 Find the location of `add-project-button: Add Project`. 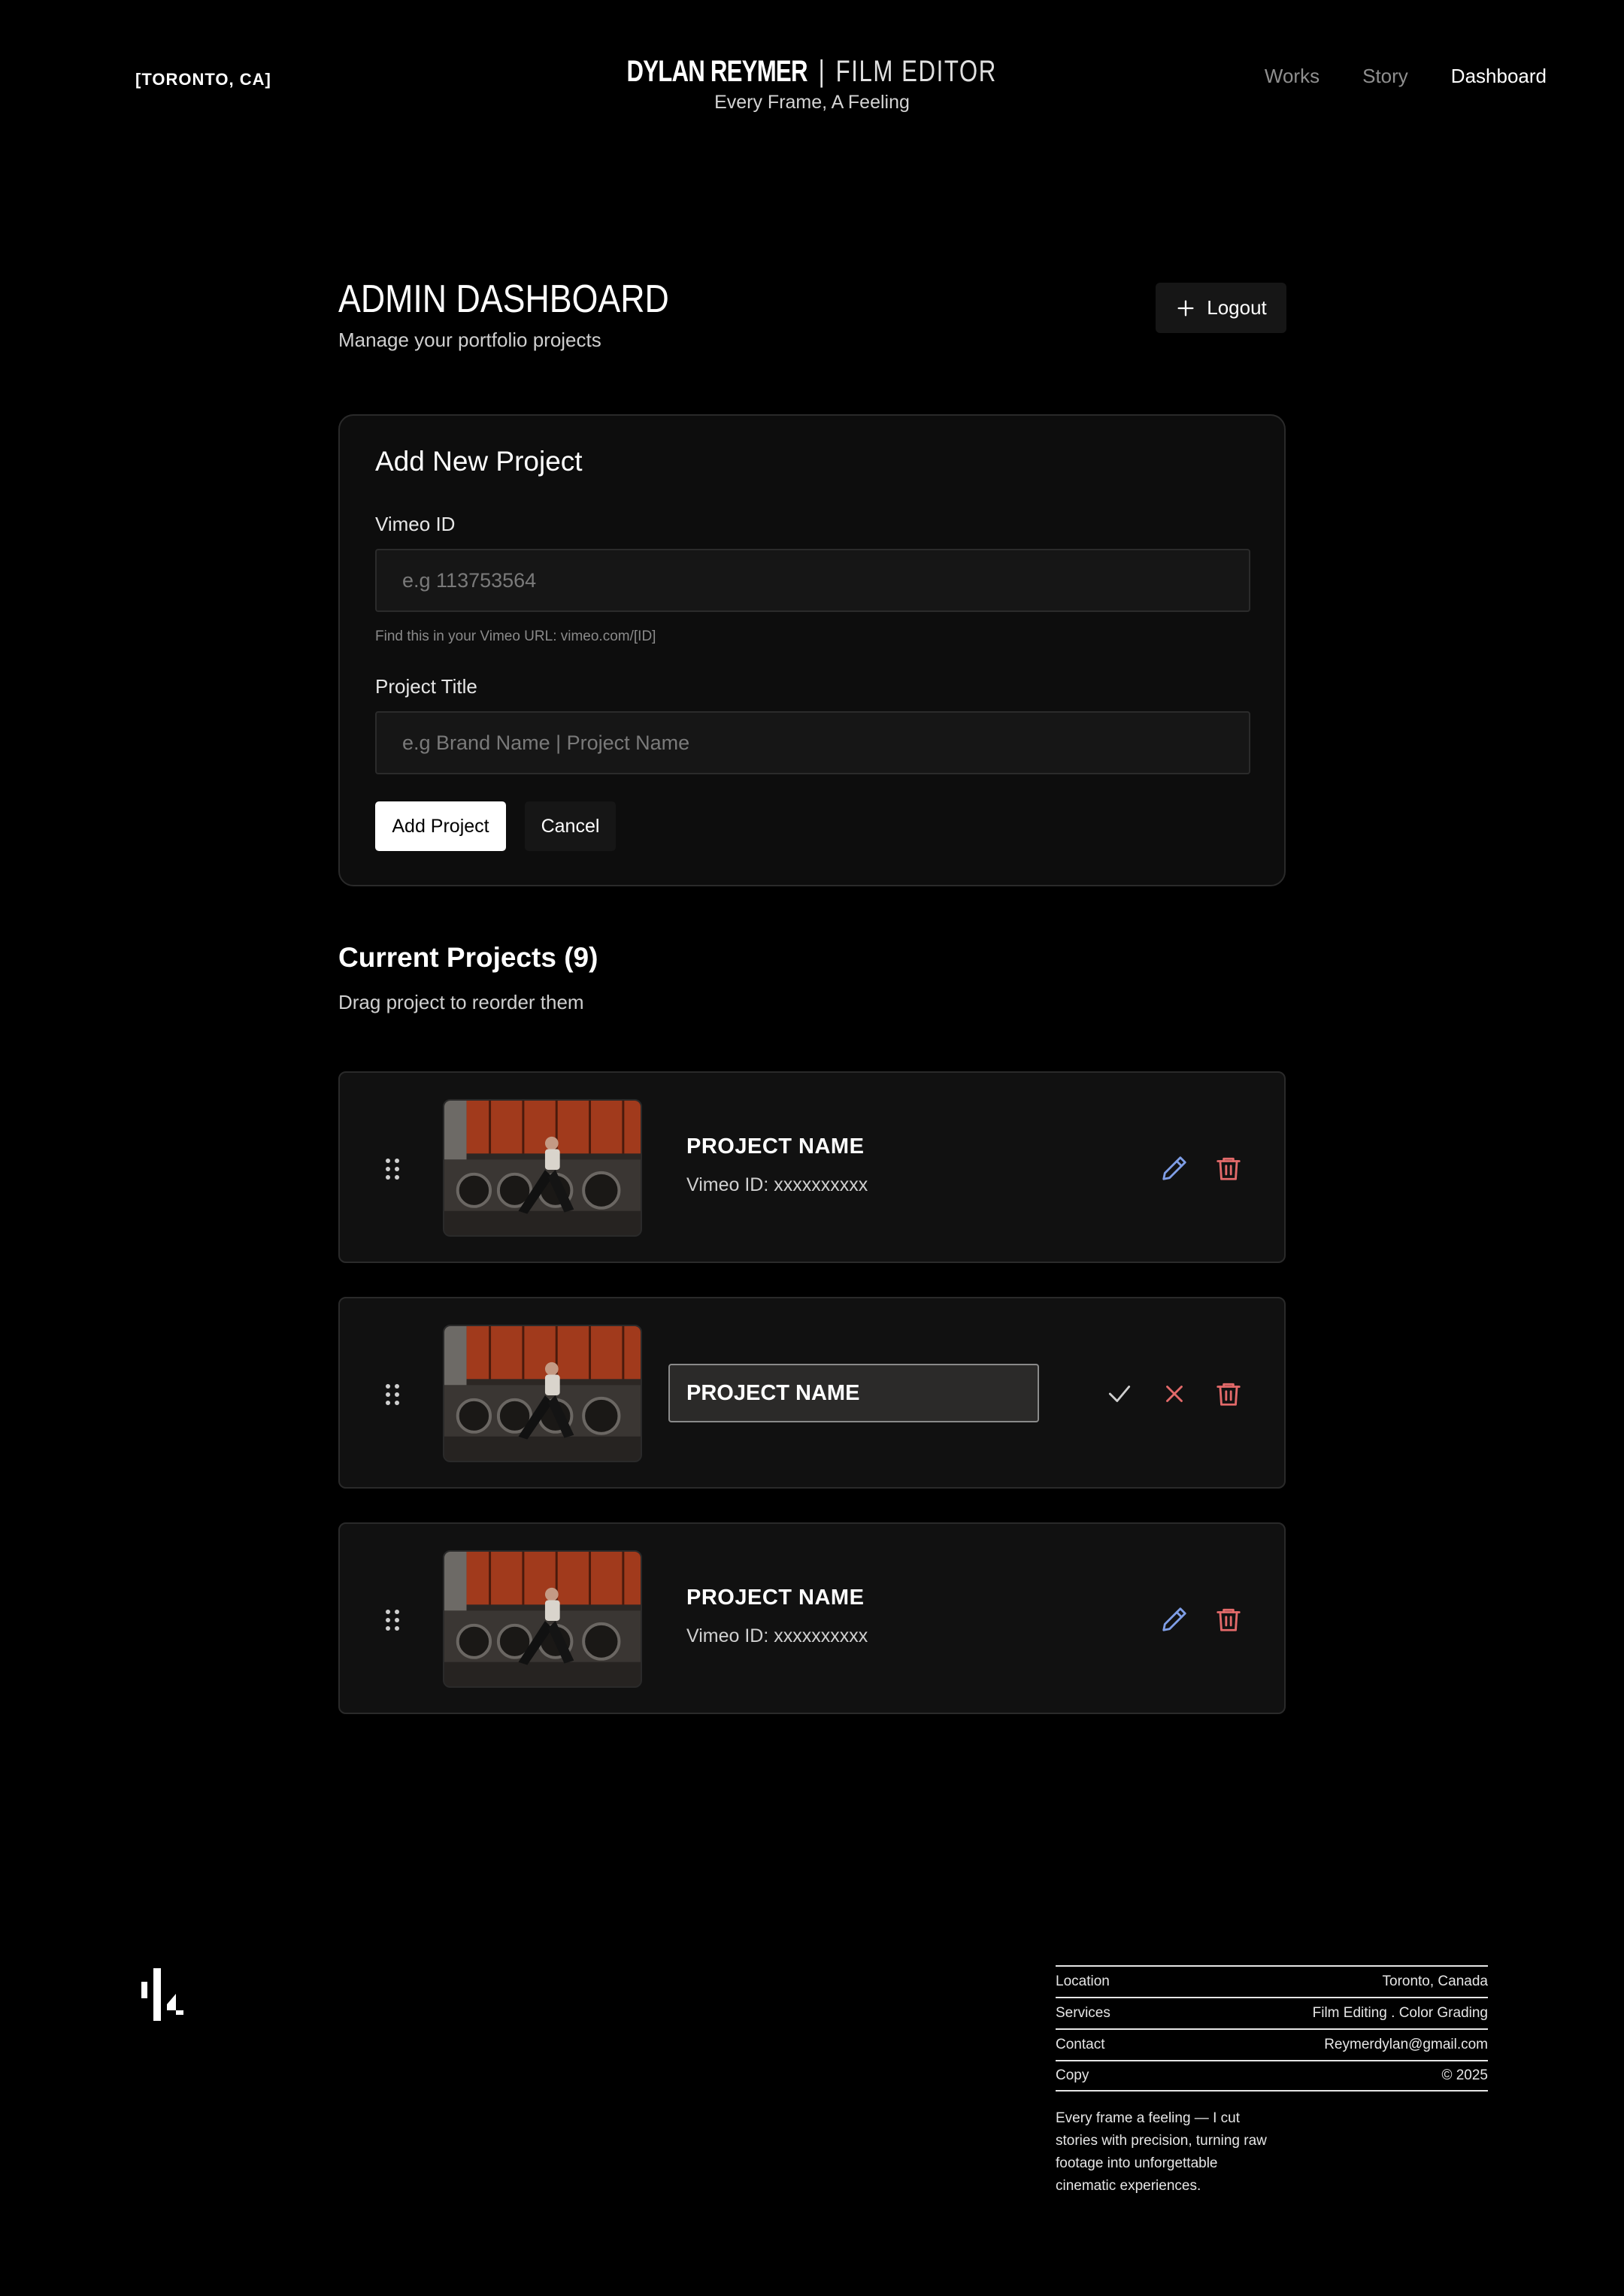

add-project-button: Add Project is located at coordinates (440, 826).